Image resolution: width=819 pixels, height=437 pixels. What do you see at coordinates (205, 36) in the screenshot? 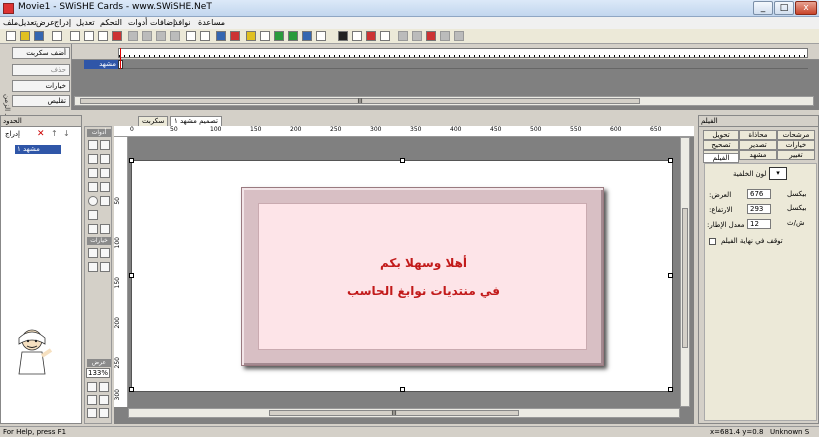
I see `redo-icon` at bounding box center [205, 36].